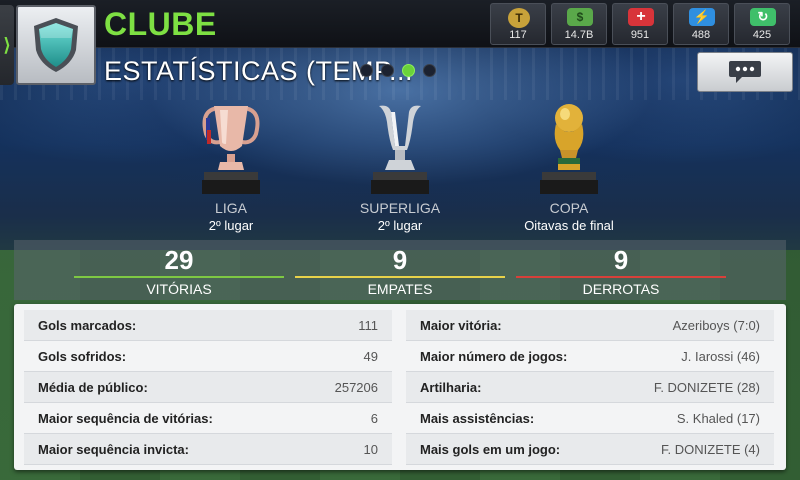 This screenshot has width=800, height=480. What do you see at coordinates (374, 418) in the screenshot?
I see `stat-value: 6` at bounding box center [374, 418].